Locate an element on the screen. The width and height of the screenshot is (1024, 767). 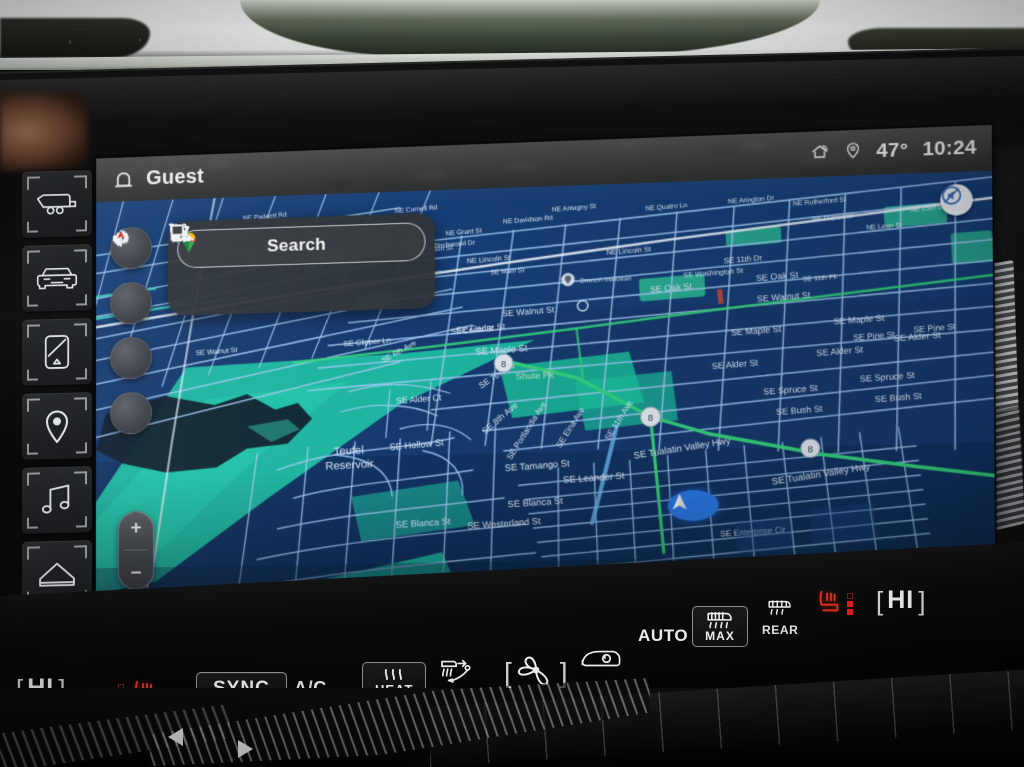
seat-heat-icon is located at coordinates (394, 674).